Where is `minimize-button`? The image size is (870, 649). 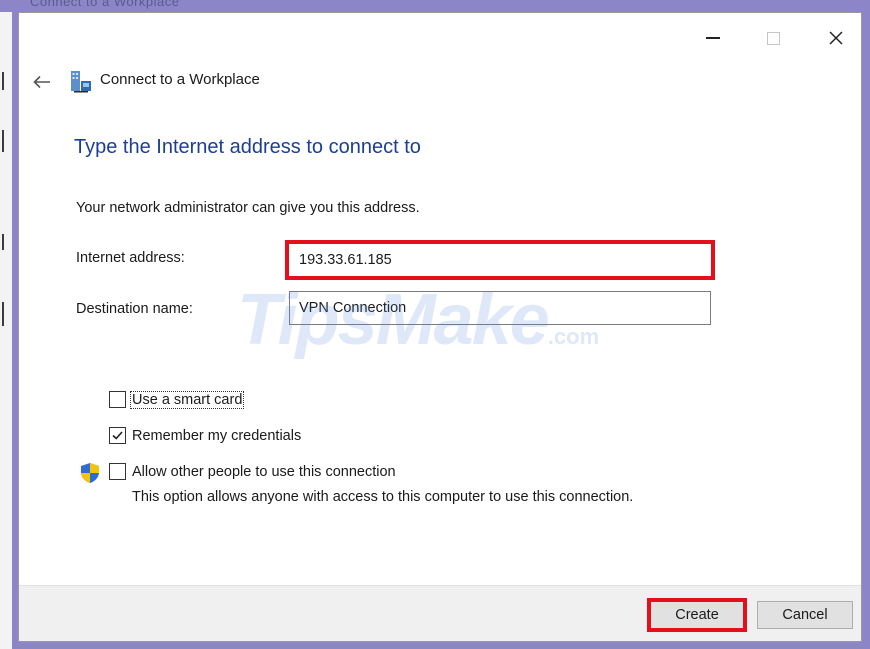 minimize-button is located at coordinates (713, 38).